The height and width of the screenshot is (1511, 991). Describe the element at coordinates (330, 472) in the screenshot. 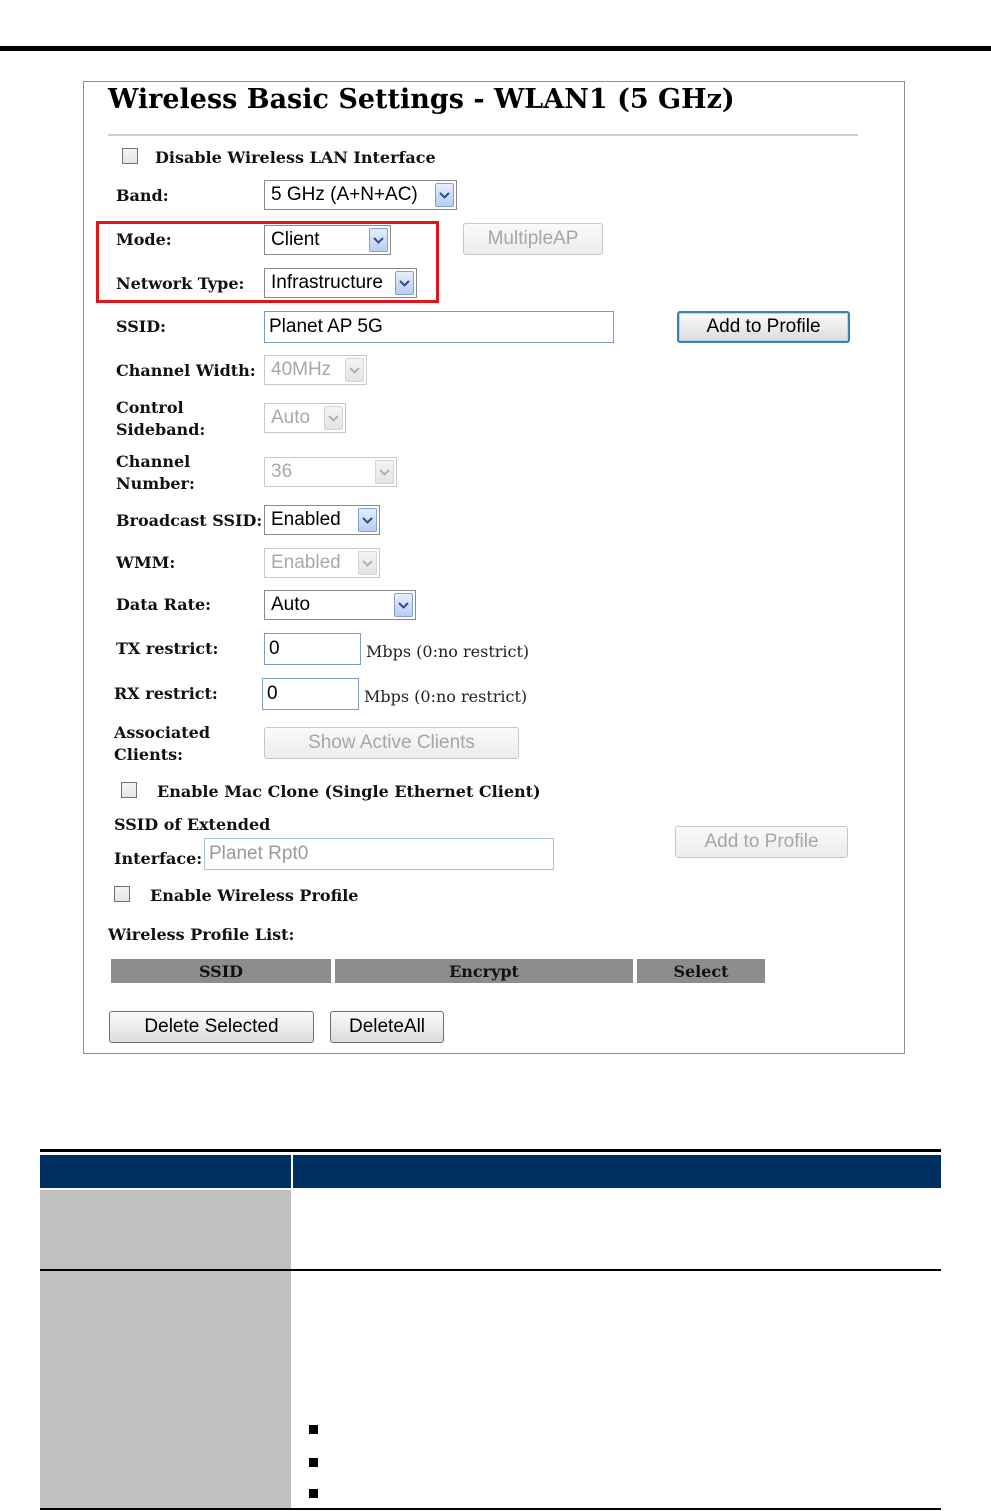

I see `channel-number-select: 36` at that location.